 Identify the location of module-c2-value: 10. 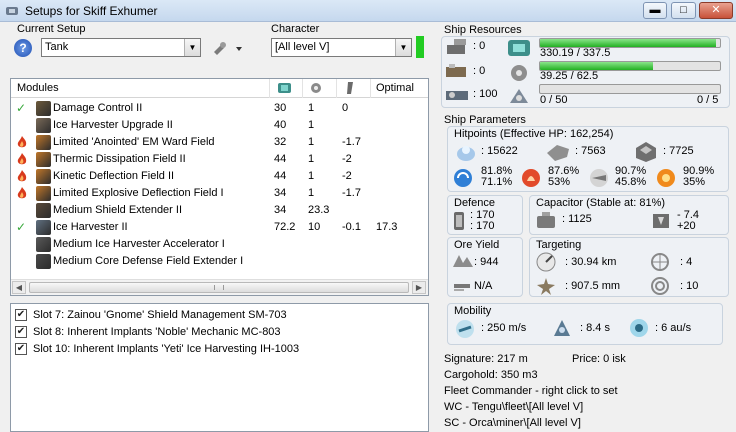
(314, 227).